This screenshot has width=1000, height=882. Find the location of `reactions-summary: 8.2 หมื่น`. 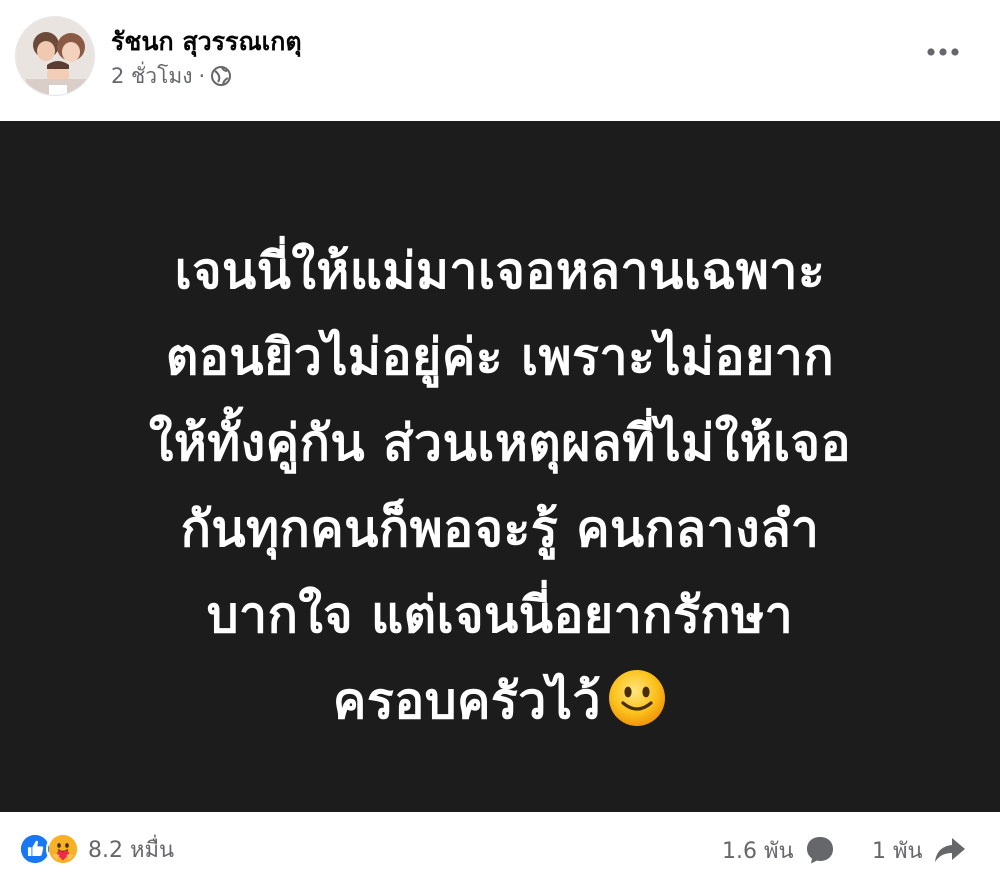

reactions-summary: 8.2 หมื่น is located at coordinates (96, 849).